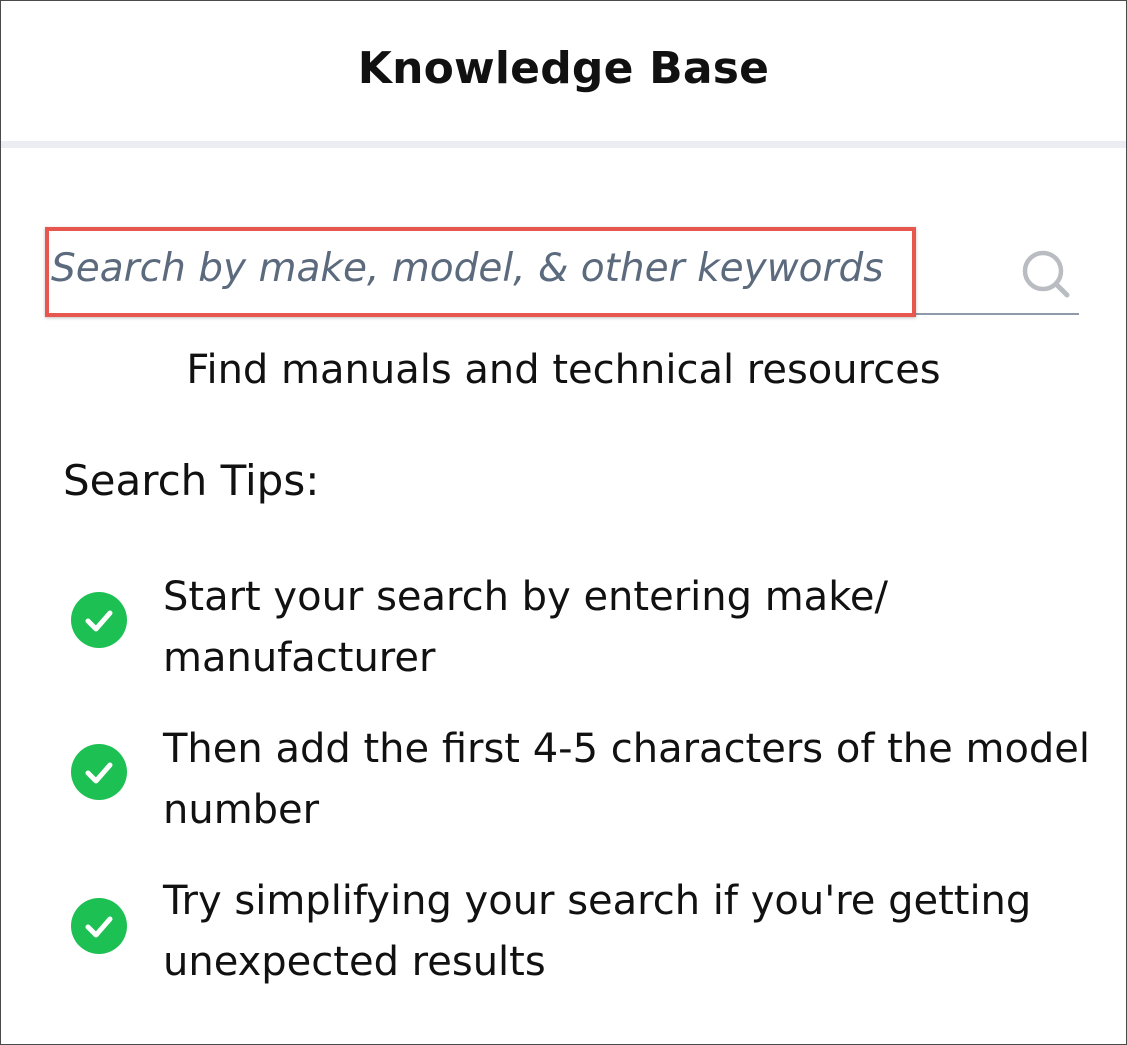 The width and height of the screenshot is (1127, 1045). I want to click on search-button, so click(1048, 275).